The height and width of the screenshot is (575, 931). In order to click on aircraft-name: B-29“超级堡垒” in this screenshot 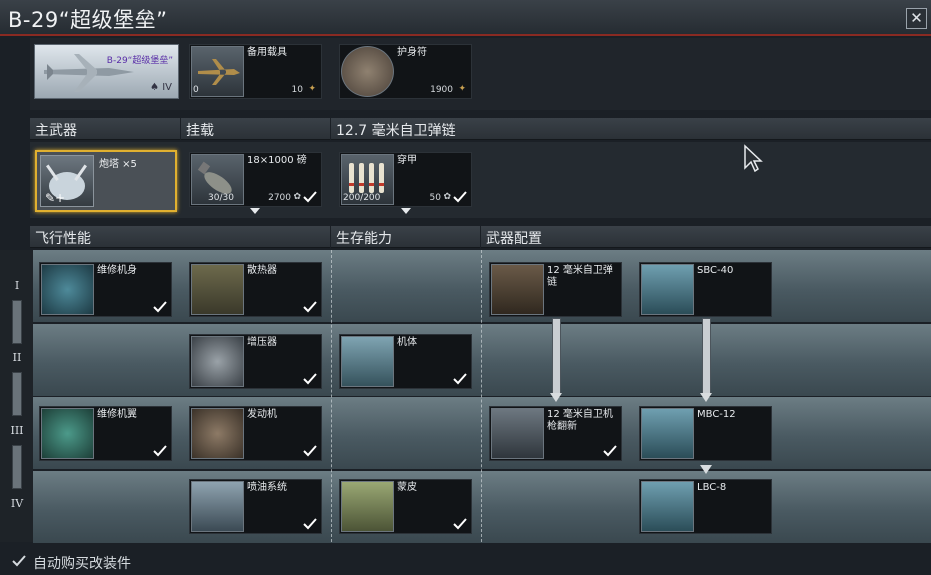, I will do `click(139, 61)`.